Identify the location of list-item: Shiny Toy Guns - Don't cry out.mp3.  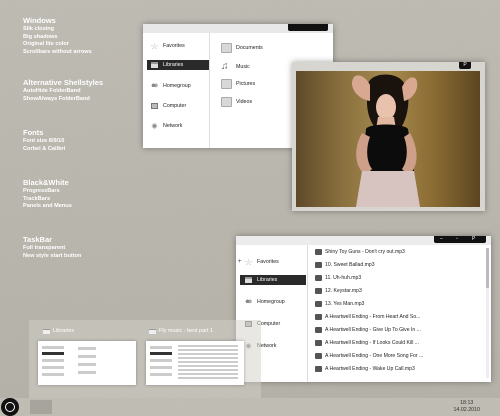
(360, 252).